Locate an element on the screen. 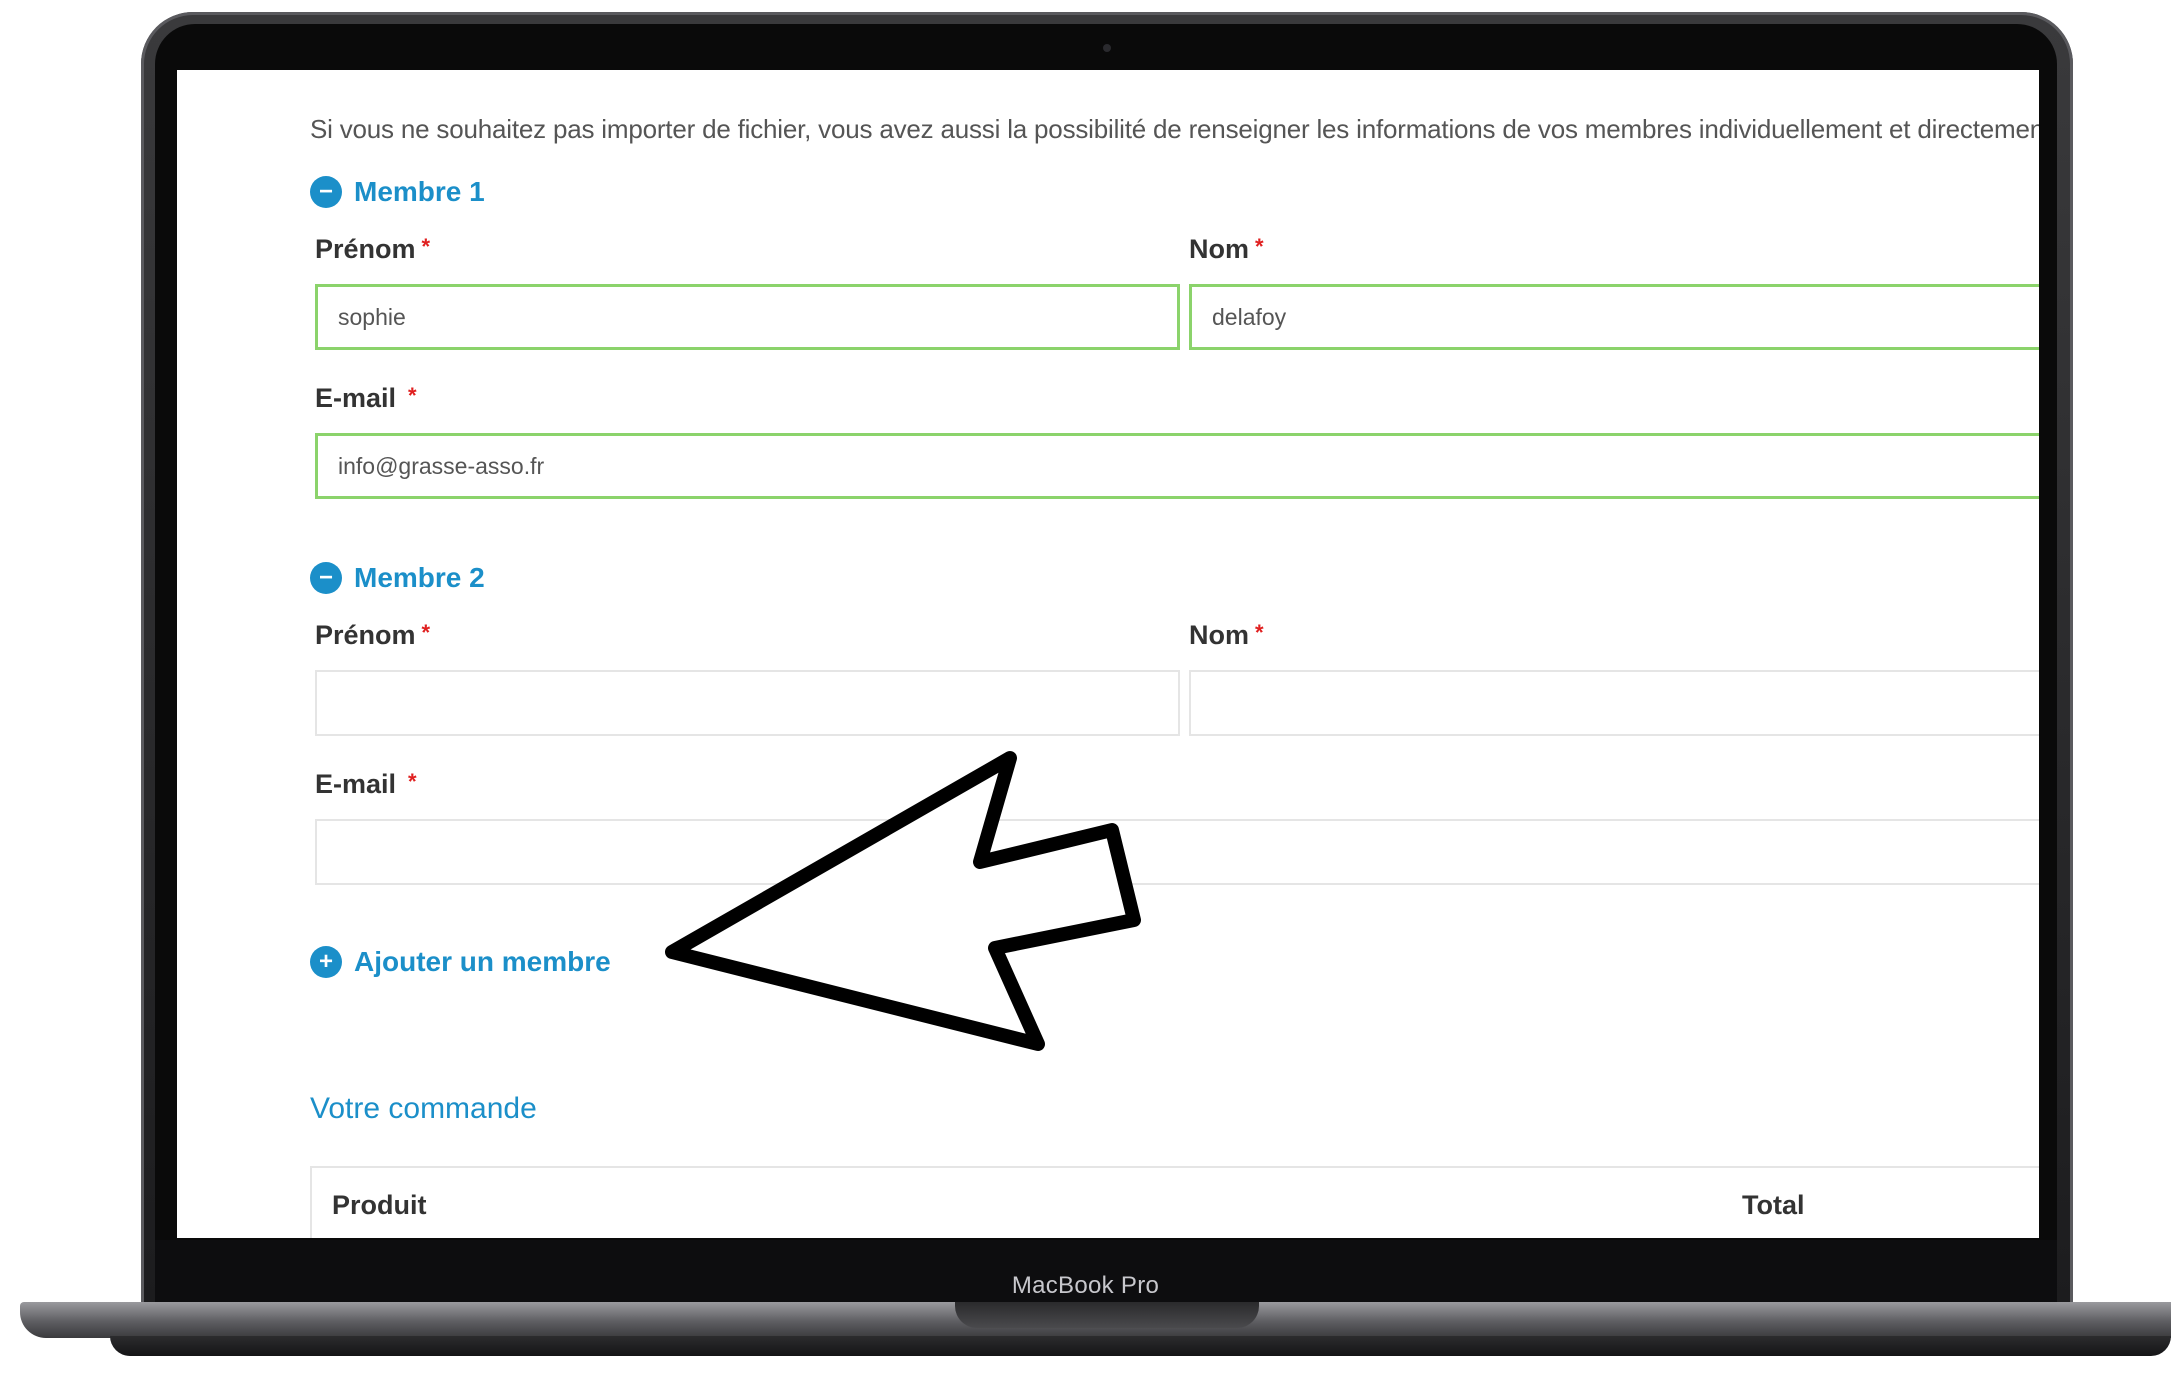 Image resolution: width=2171 pixels, height=1373 pixels. order-table: Produit Total is located at coordinates (1174, 1202).